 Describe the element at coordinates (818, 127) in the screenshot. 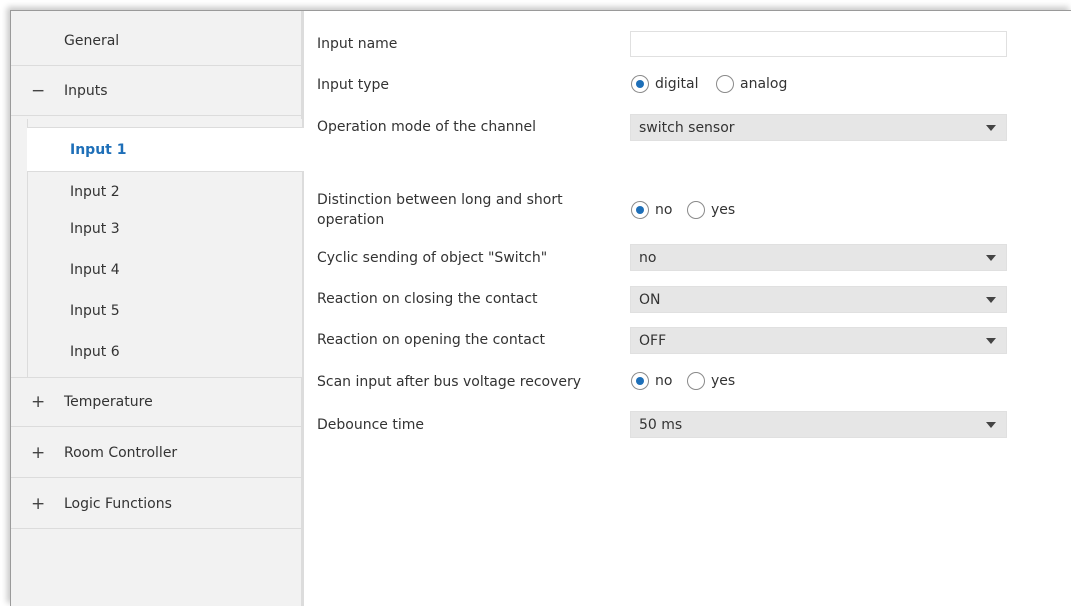

I see `operation-mode-dropdown: switch sensor` at that location.